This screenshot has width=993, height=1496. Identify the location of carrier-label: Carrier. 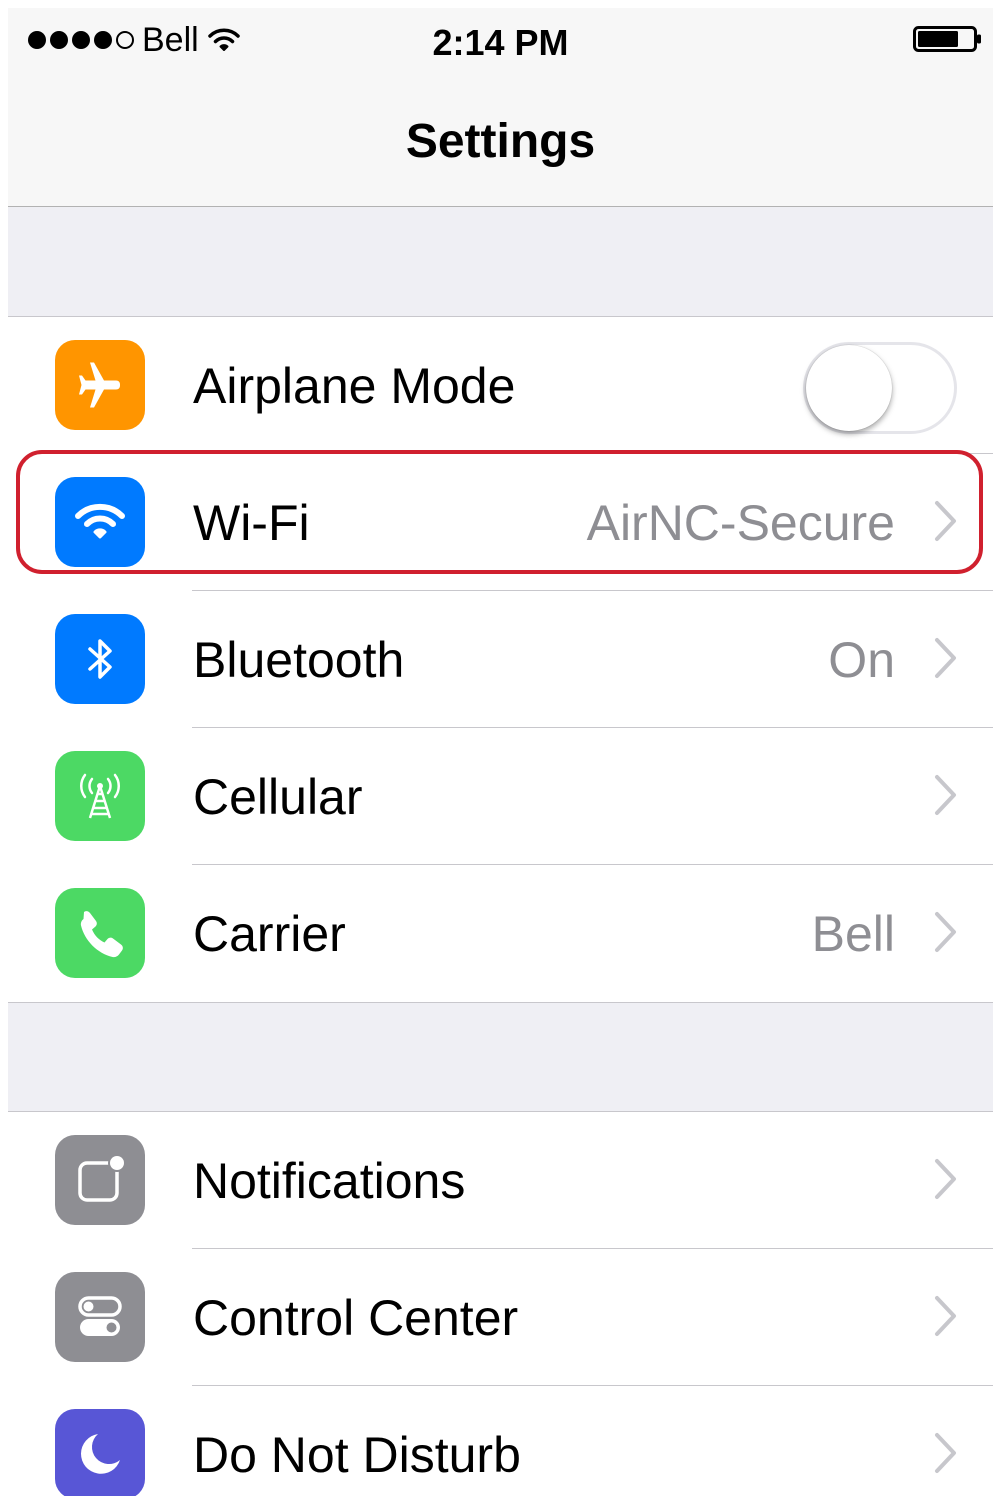
(269, 934).